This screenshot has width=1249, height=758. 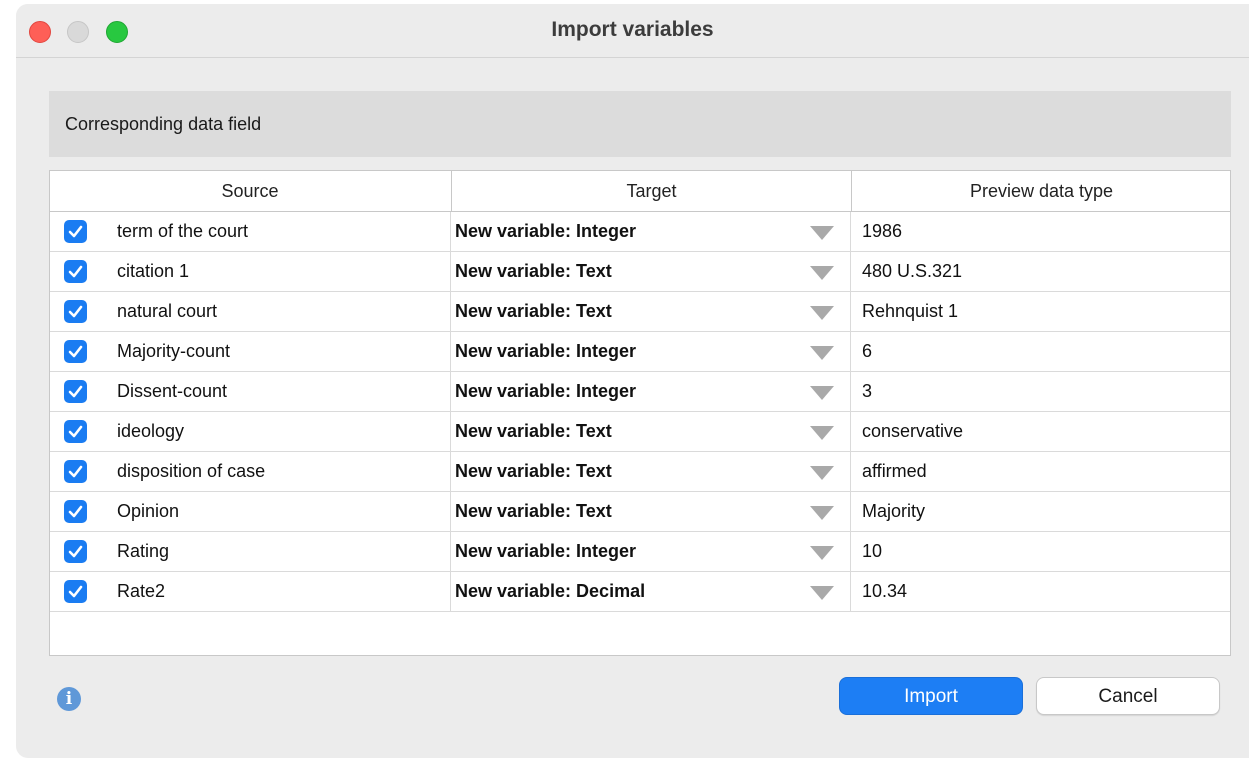 I want to click on preview-cell: 10, so click(x=872, y=551).